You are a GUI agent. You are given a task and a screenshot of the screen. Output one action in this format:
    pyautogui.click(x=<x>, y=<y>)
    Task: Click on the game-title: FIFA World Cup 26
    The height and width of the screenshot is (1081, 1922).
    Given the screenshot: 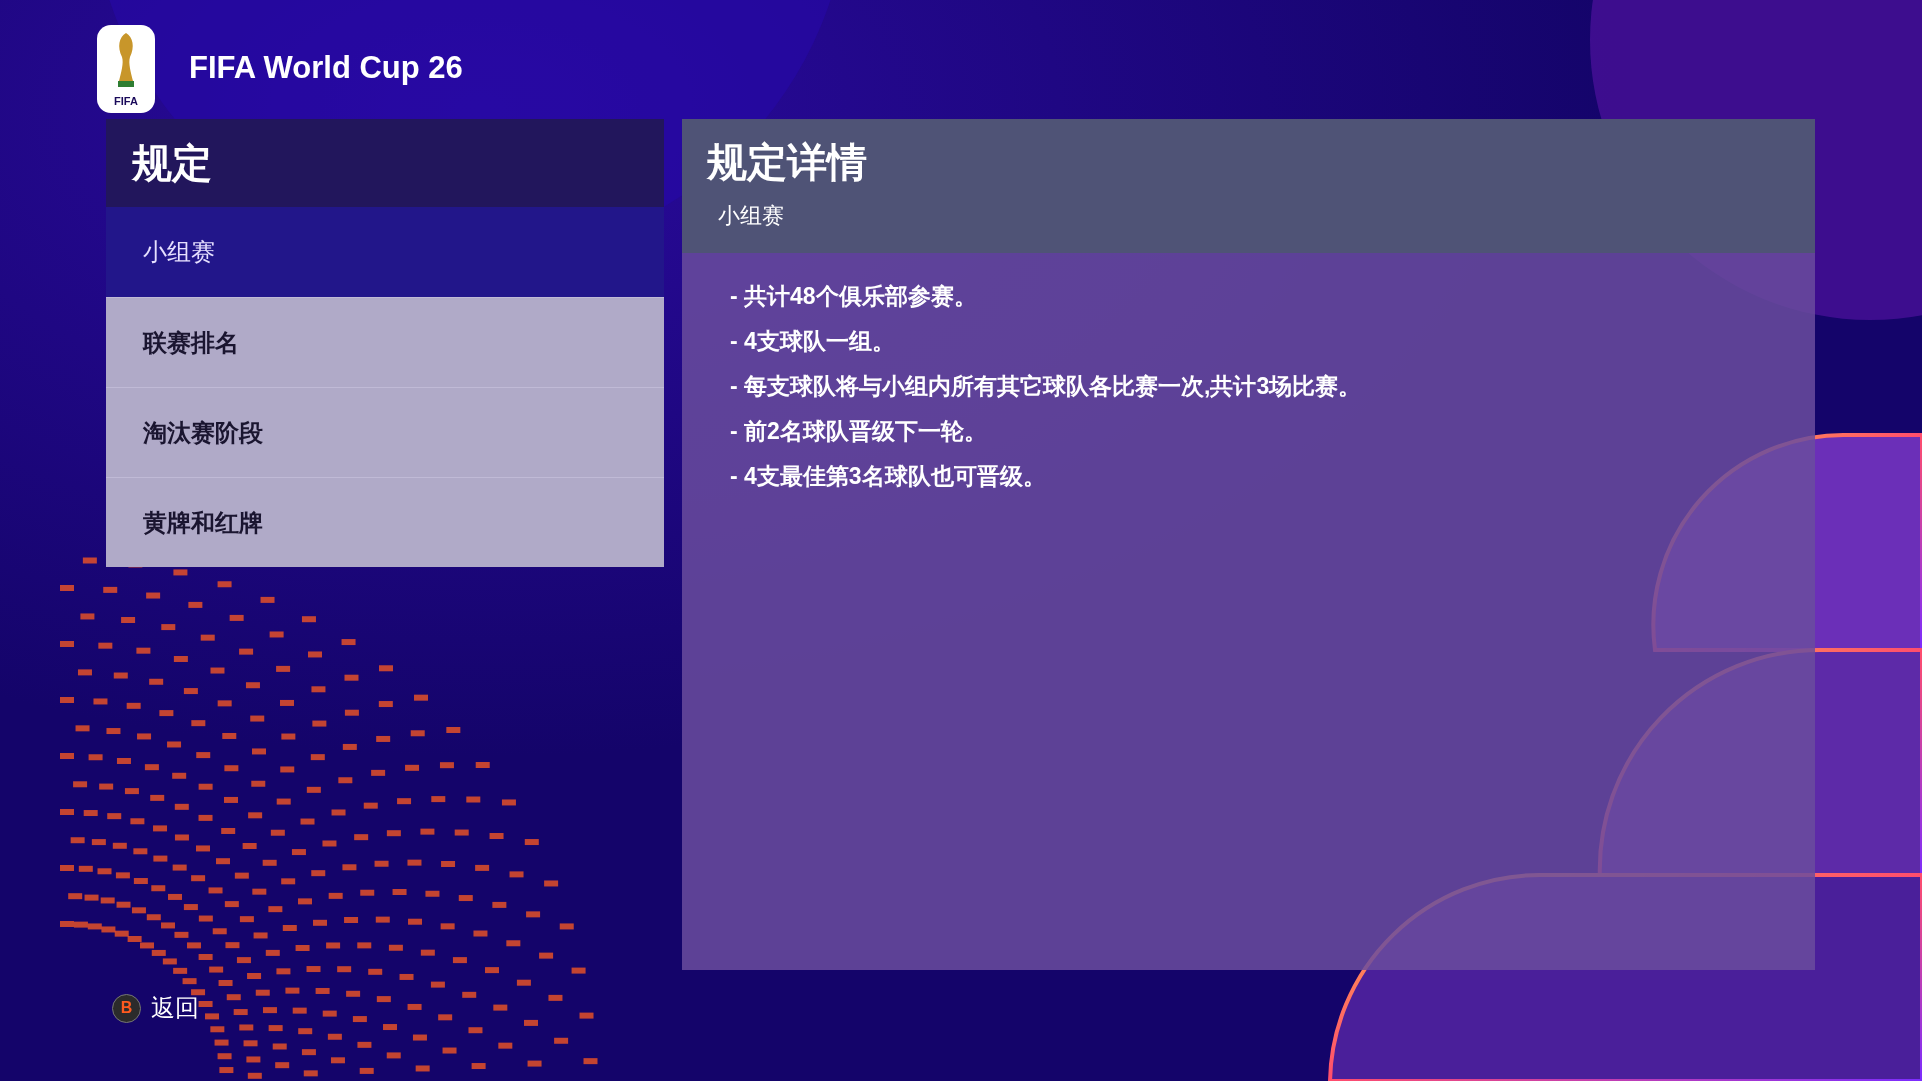 What is the action you would take?
    pyautogui.click(x=326, y=68)
    